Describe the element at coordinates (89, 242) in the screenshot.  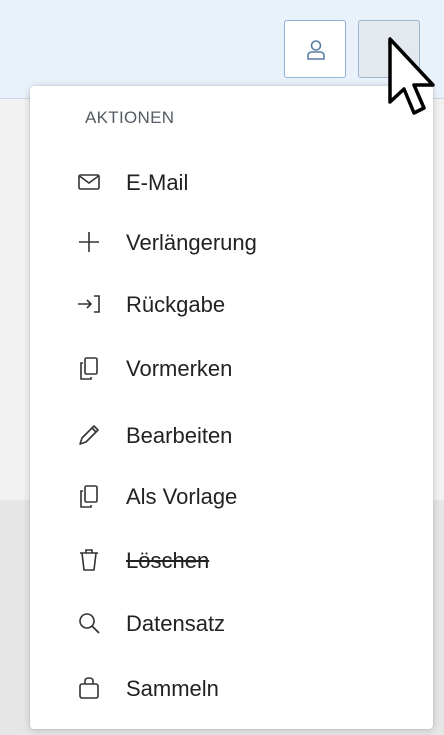
I see `plus-icon` at that location.